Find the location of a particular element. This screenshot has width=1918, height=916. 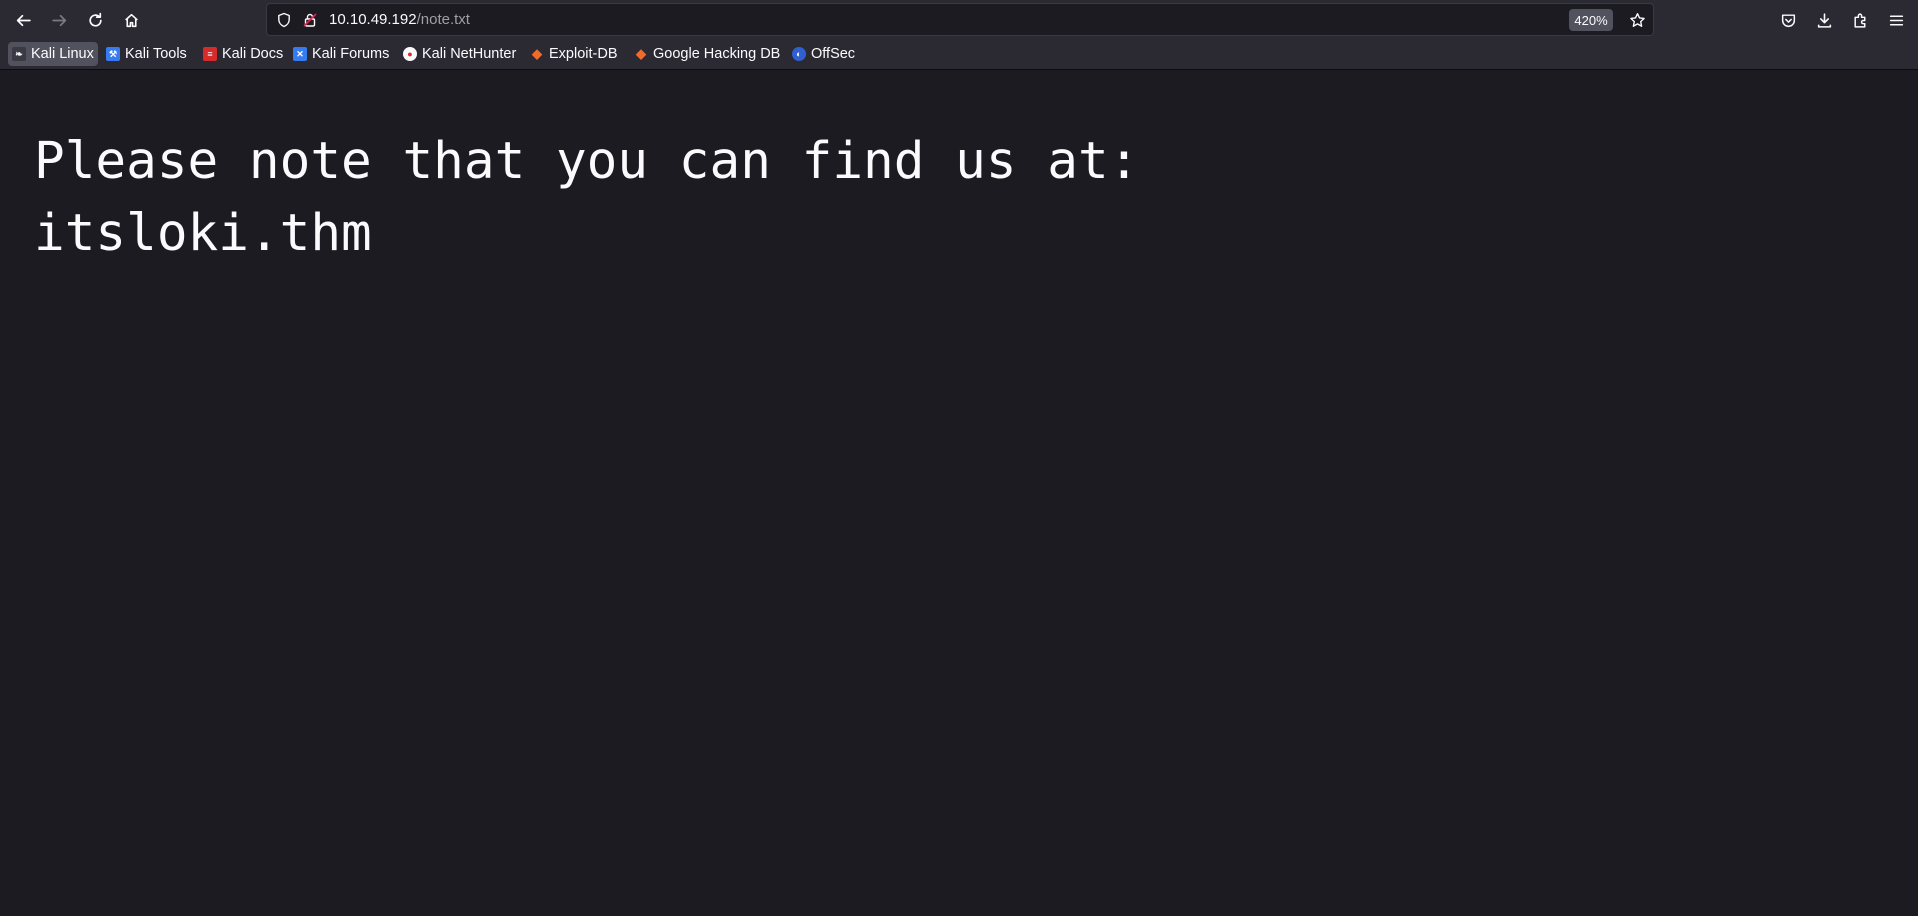

hamburger-menu-icon is located at coordinates (1896, 20).